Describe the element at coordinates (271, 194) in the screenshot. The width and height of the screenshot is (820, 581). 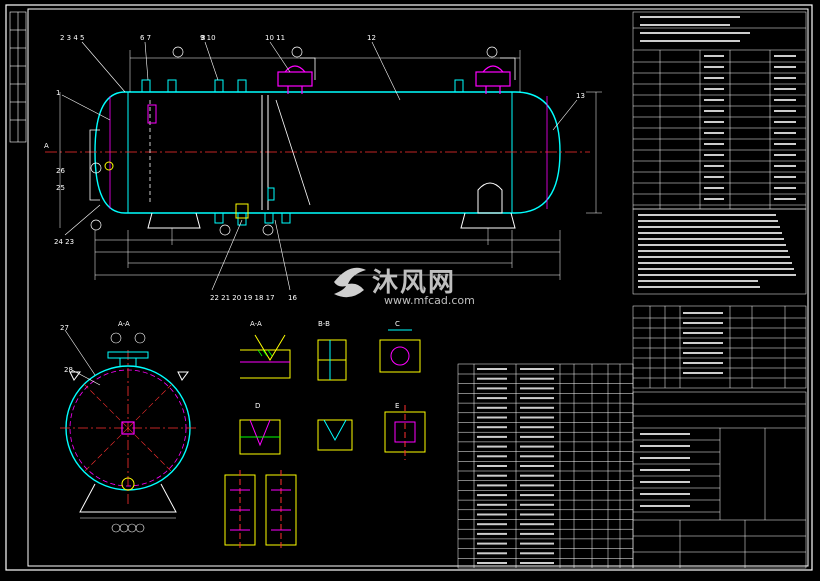
I see `baffle-foot` at that location.